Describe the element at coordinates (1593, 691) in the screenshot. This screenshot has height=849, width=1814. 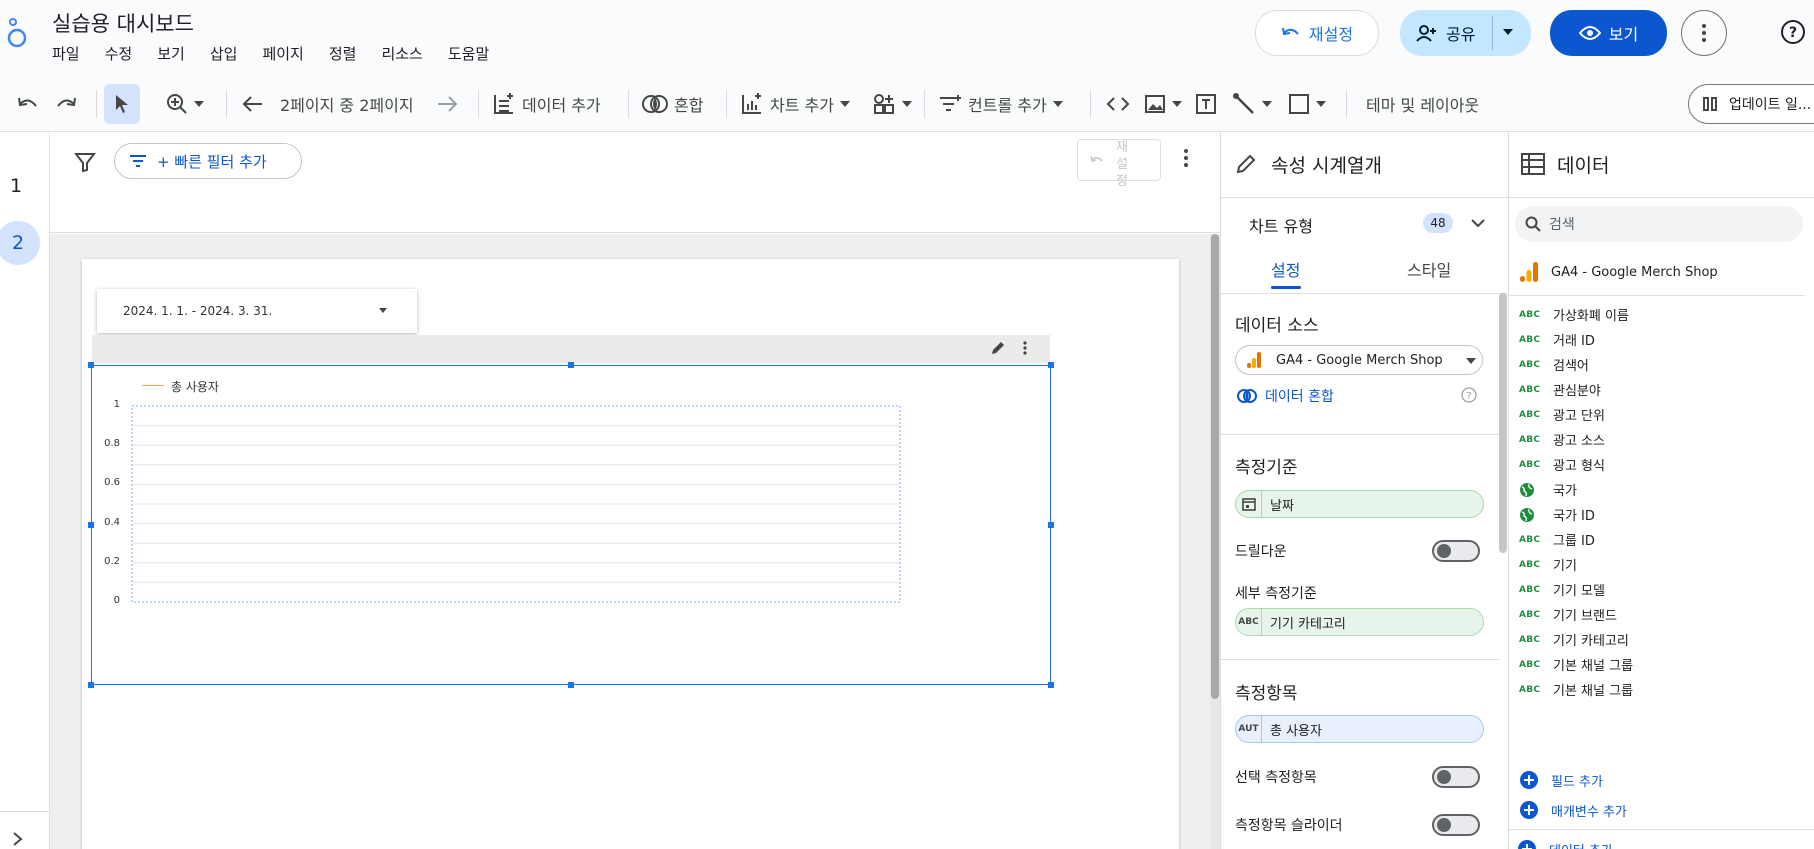
I see `field-name: 기본 채널 그룹` at that location.